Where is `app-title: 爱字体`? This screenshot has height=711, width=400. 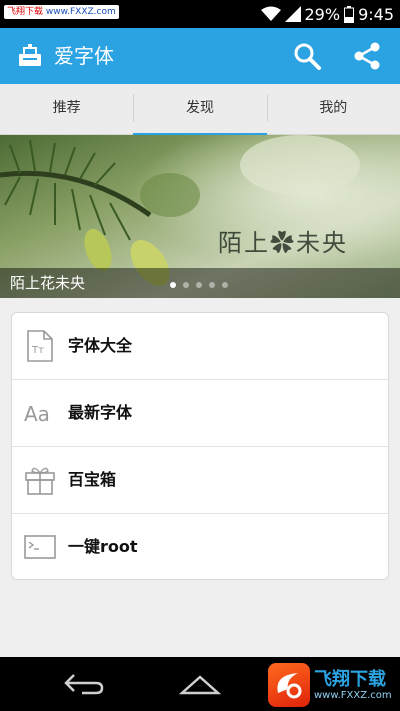
app-title: 爱字体 is located at coordinates (84, 56).